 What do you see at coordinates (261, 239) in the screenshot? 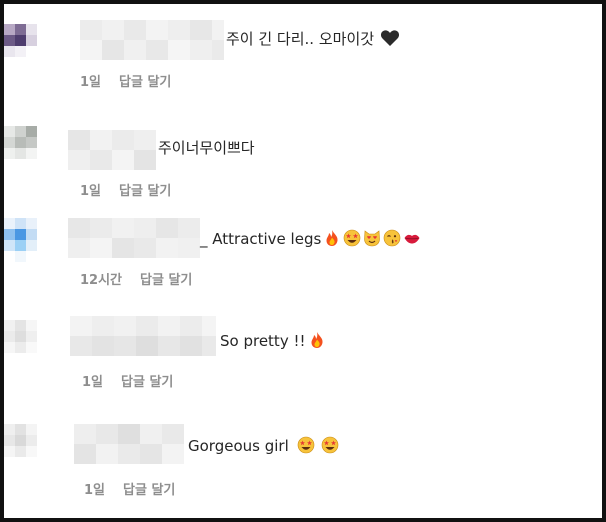
I see `comment-body: _ Attractive legs` at bounding box center [261, 239].